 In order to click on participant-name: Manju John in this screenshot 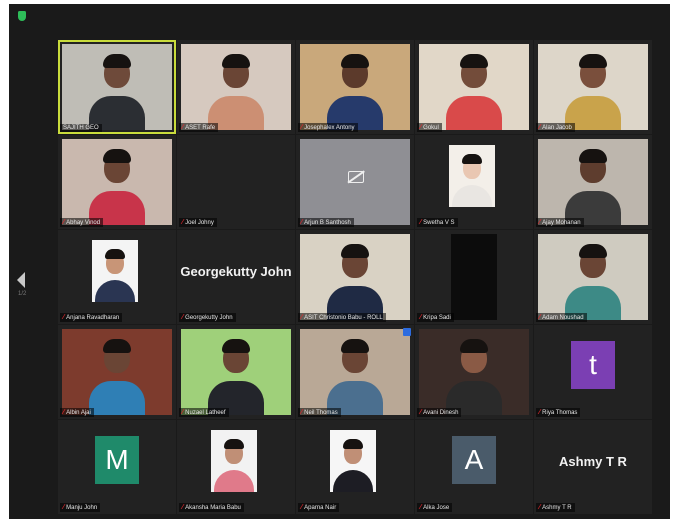, I will do `click(82, 507)`.